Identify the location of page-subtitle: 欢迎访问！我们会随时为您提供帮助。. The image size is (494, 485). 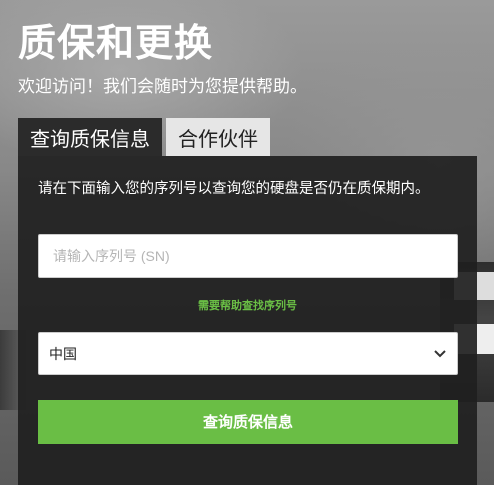
(162, 87).